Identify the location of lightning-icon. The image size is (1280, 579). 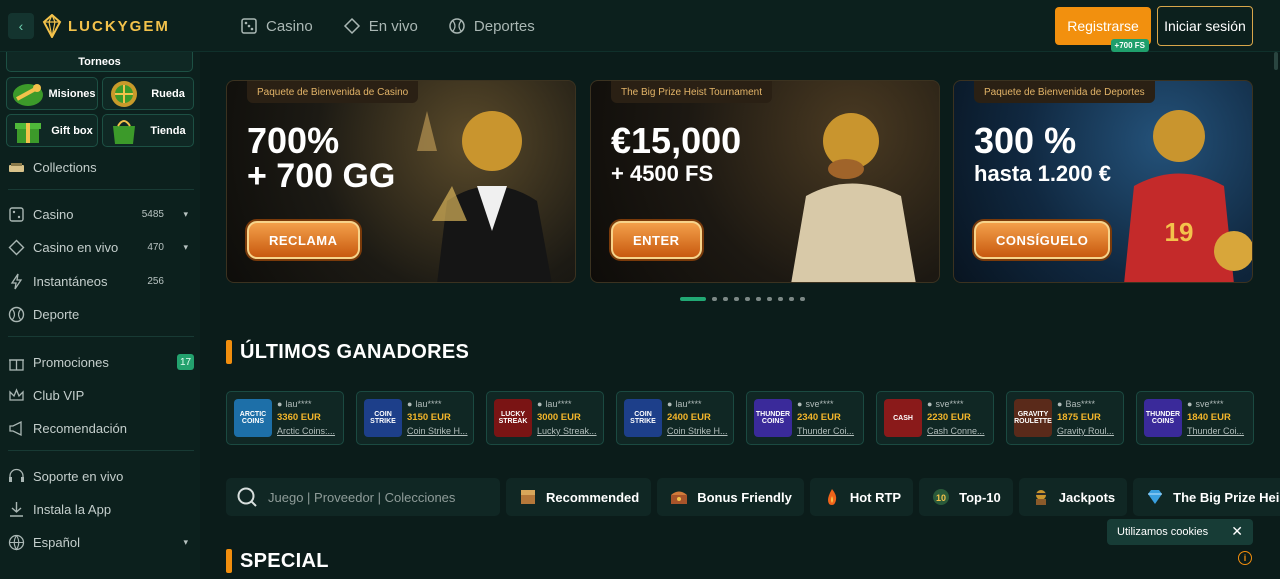
(16, 281).